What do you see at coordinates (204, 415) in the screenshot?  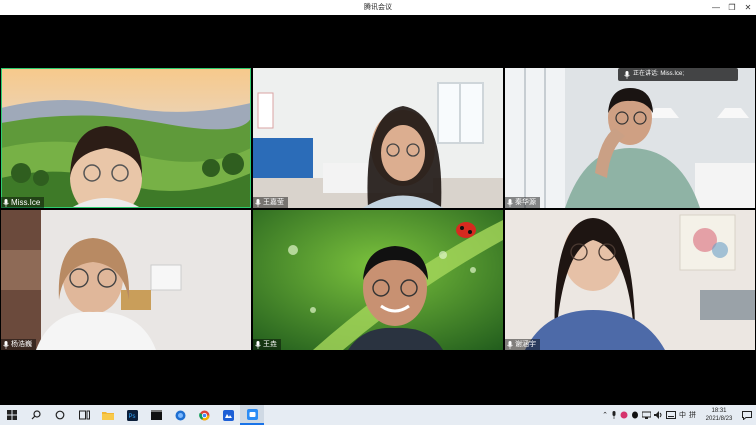 I see `chrome-icon` at bounding box center [204, 415].